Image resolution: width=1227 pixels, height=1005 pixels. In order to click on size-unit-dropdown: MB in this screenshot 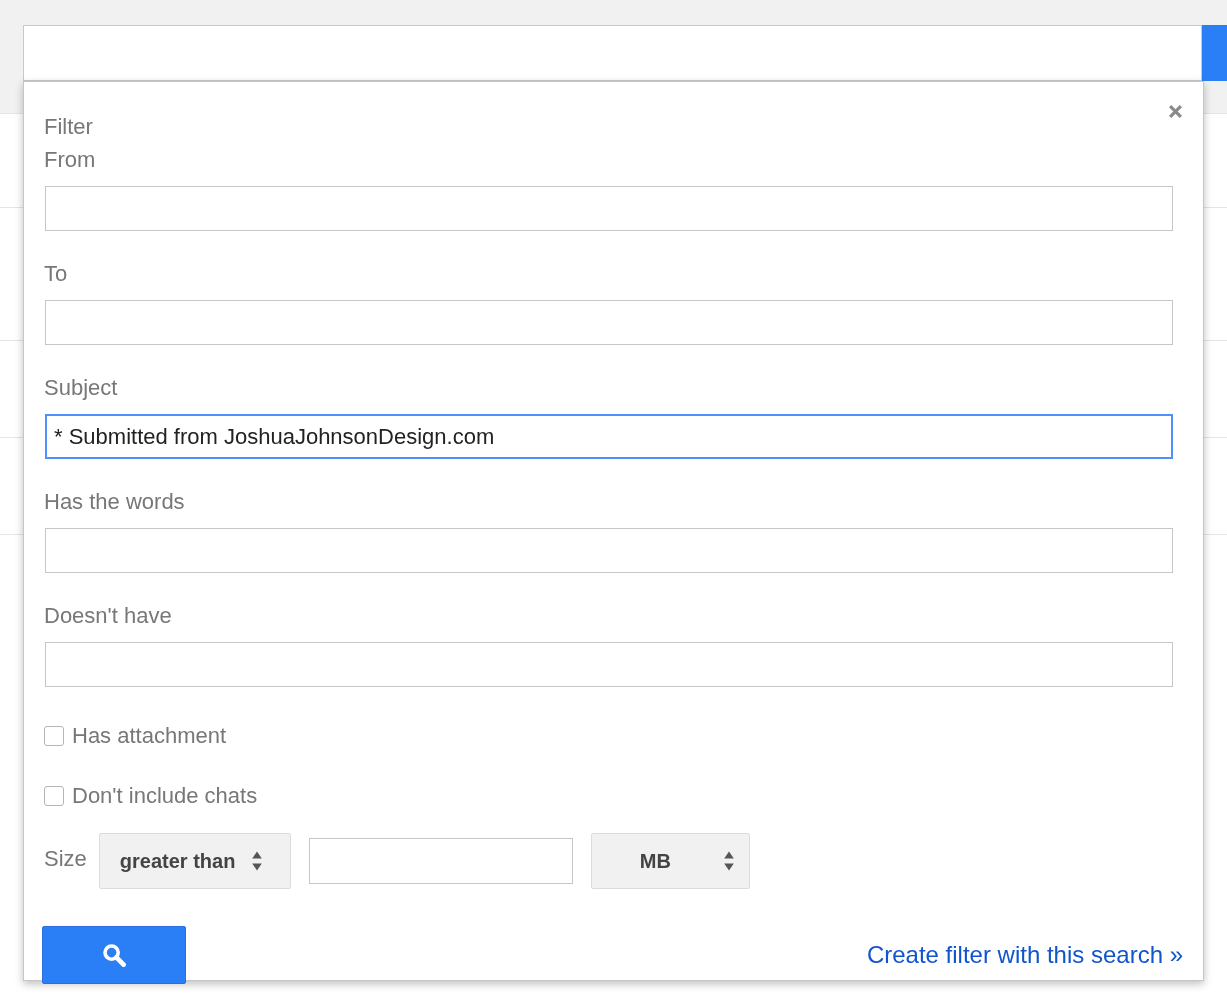, I will do `click(670, 861)`.